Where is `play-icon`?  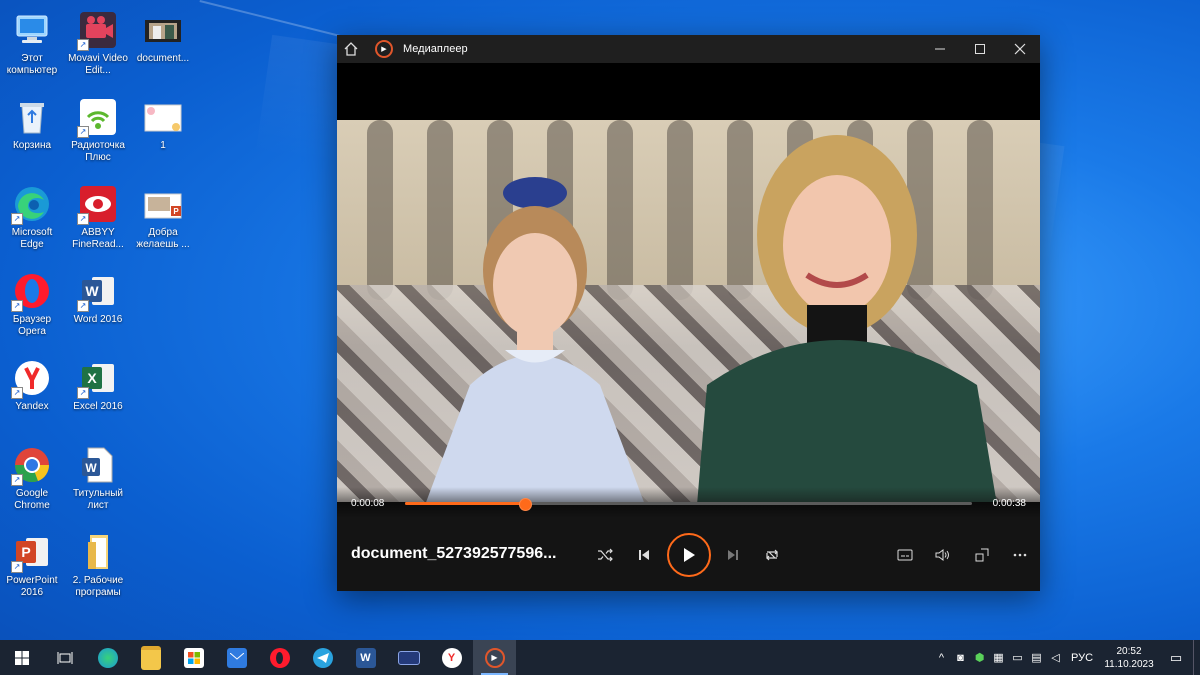
play-icon is located at coordinates (689, 555).